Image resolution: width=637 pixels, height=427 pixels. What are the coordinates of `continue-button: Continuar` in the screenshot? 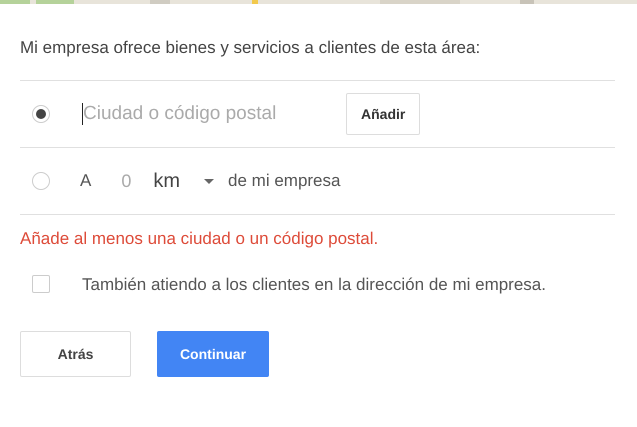 It's located at (213, 354).